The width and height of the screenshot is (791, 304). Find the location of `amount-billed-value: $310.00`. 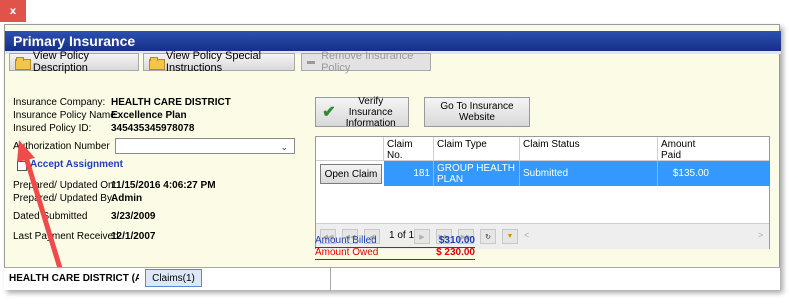

amount-billed-value: $310.00 is located at coordinates (456, 240).